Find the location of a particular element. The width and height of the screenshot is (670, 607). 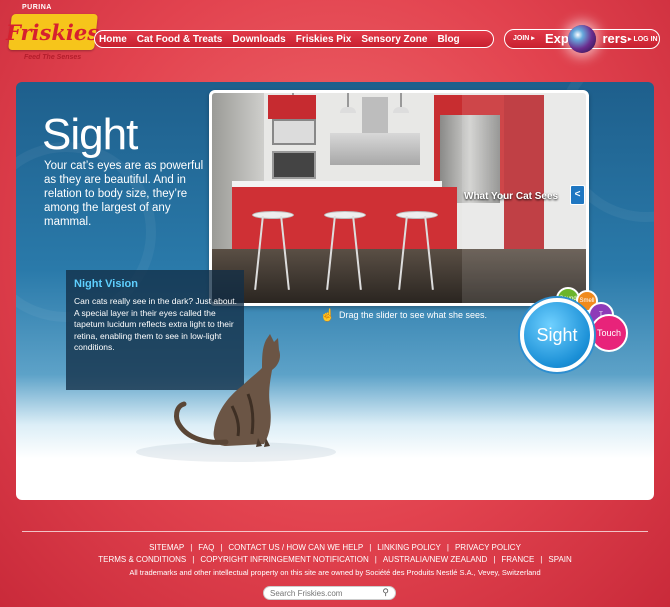

logo-badge: Friskies is located at coordinates (53, 32).